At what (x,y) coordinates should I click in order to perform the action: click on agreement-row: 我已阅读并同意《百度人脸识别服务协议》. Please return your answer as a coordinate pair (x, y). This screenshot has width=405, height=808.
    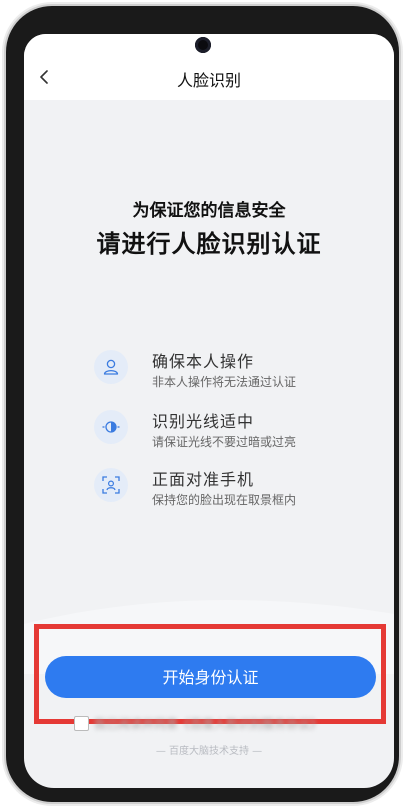
    Looking at the image, I should click on (224, 724).